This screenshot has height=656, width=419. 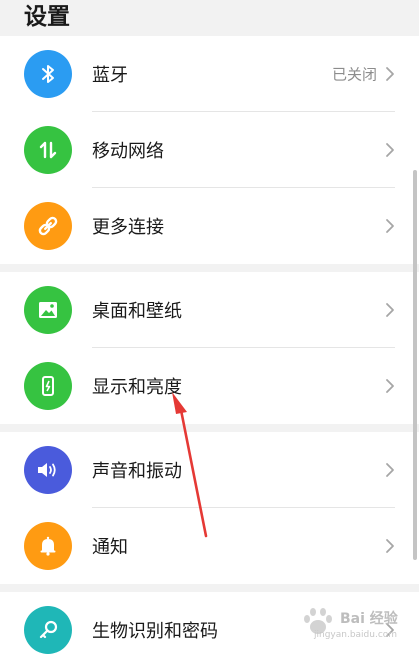 I want to click on settings-item-wallpaper: 桌面和壁纸, so click(x=209, y=310).